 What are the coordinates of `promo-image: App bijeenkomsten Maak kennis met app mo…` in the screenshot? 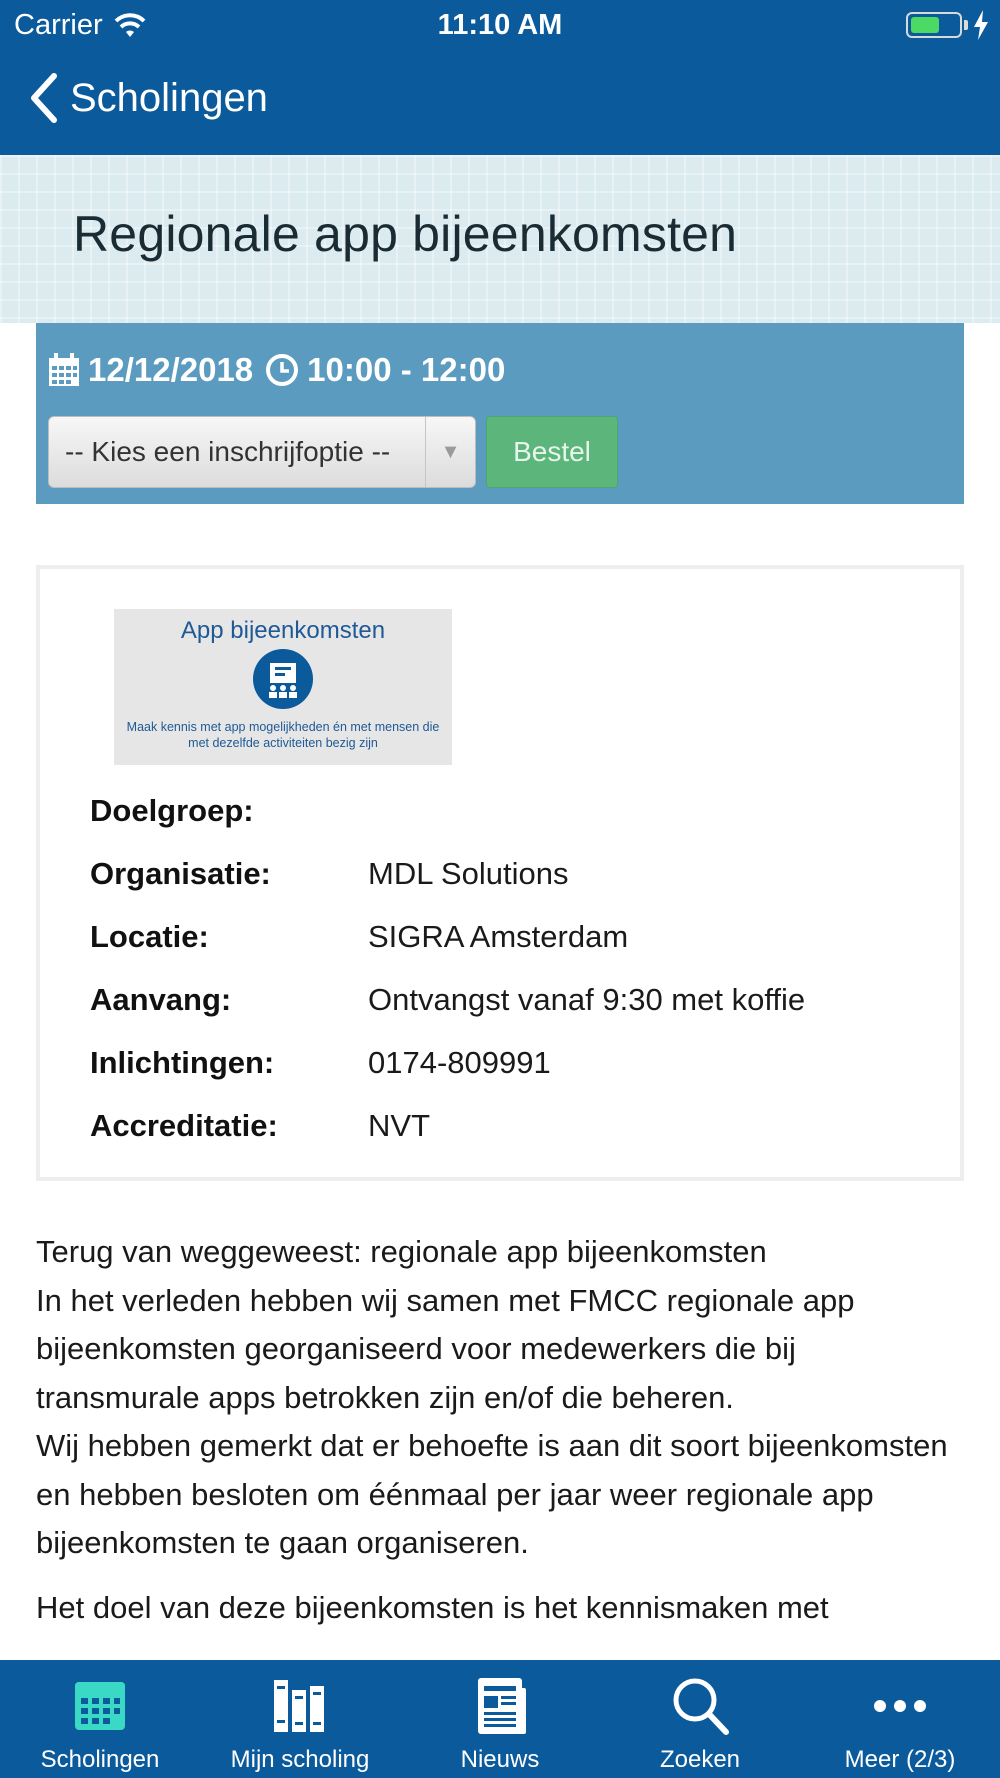 It's located at (283, 687).